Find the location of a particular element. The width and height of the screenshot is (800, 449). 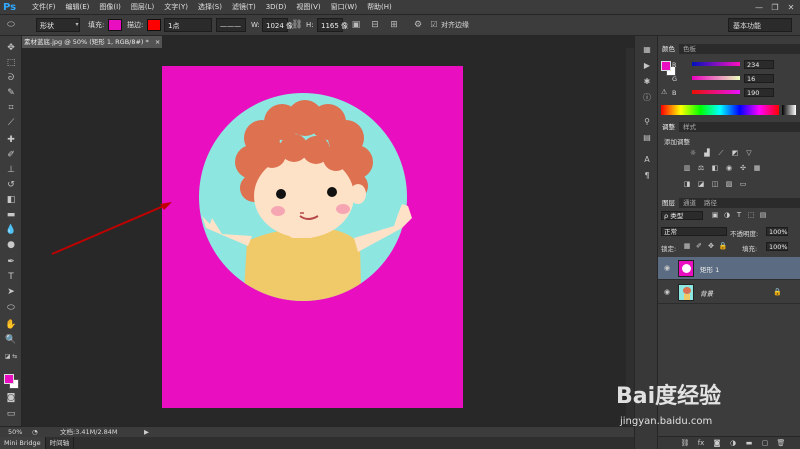

triangle-right-icon: ▶ is located at coordinates (146, 432).